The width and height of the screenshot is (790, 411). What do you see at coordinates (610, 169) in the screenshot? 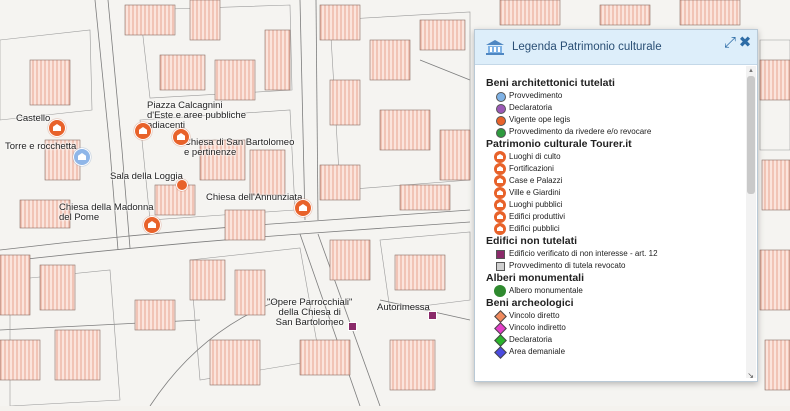
I see `legend-item: Fortificazioni` at bounding box center [610, 169].